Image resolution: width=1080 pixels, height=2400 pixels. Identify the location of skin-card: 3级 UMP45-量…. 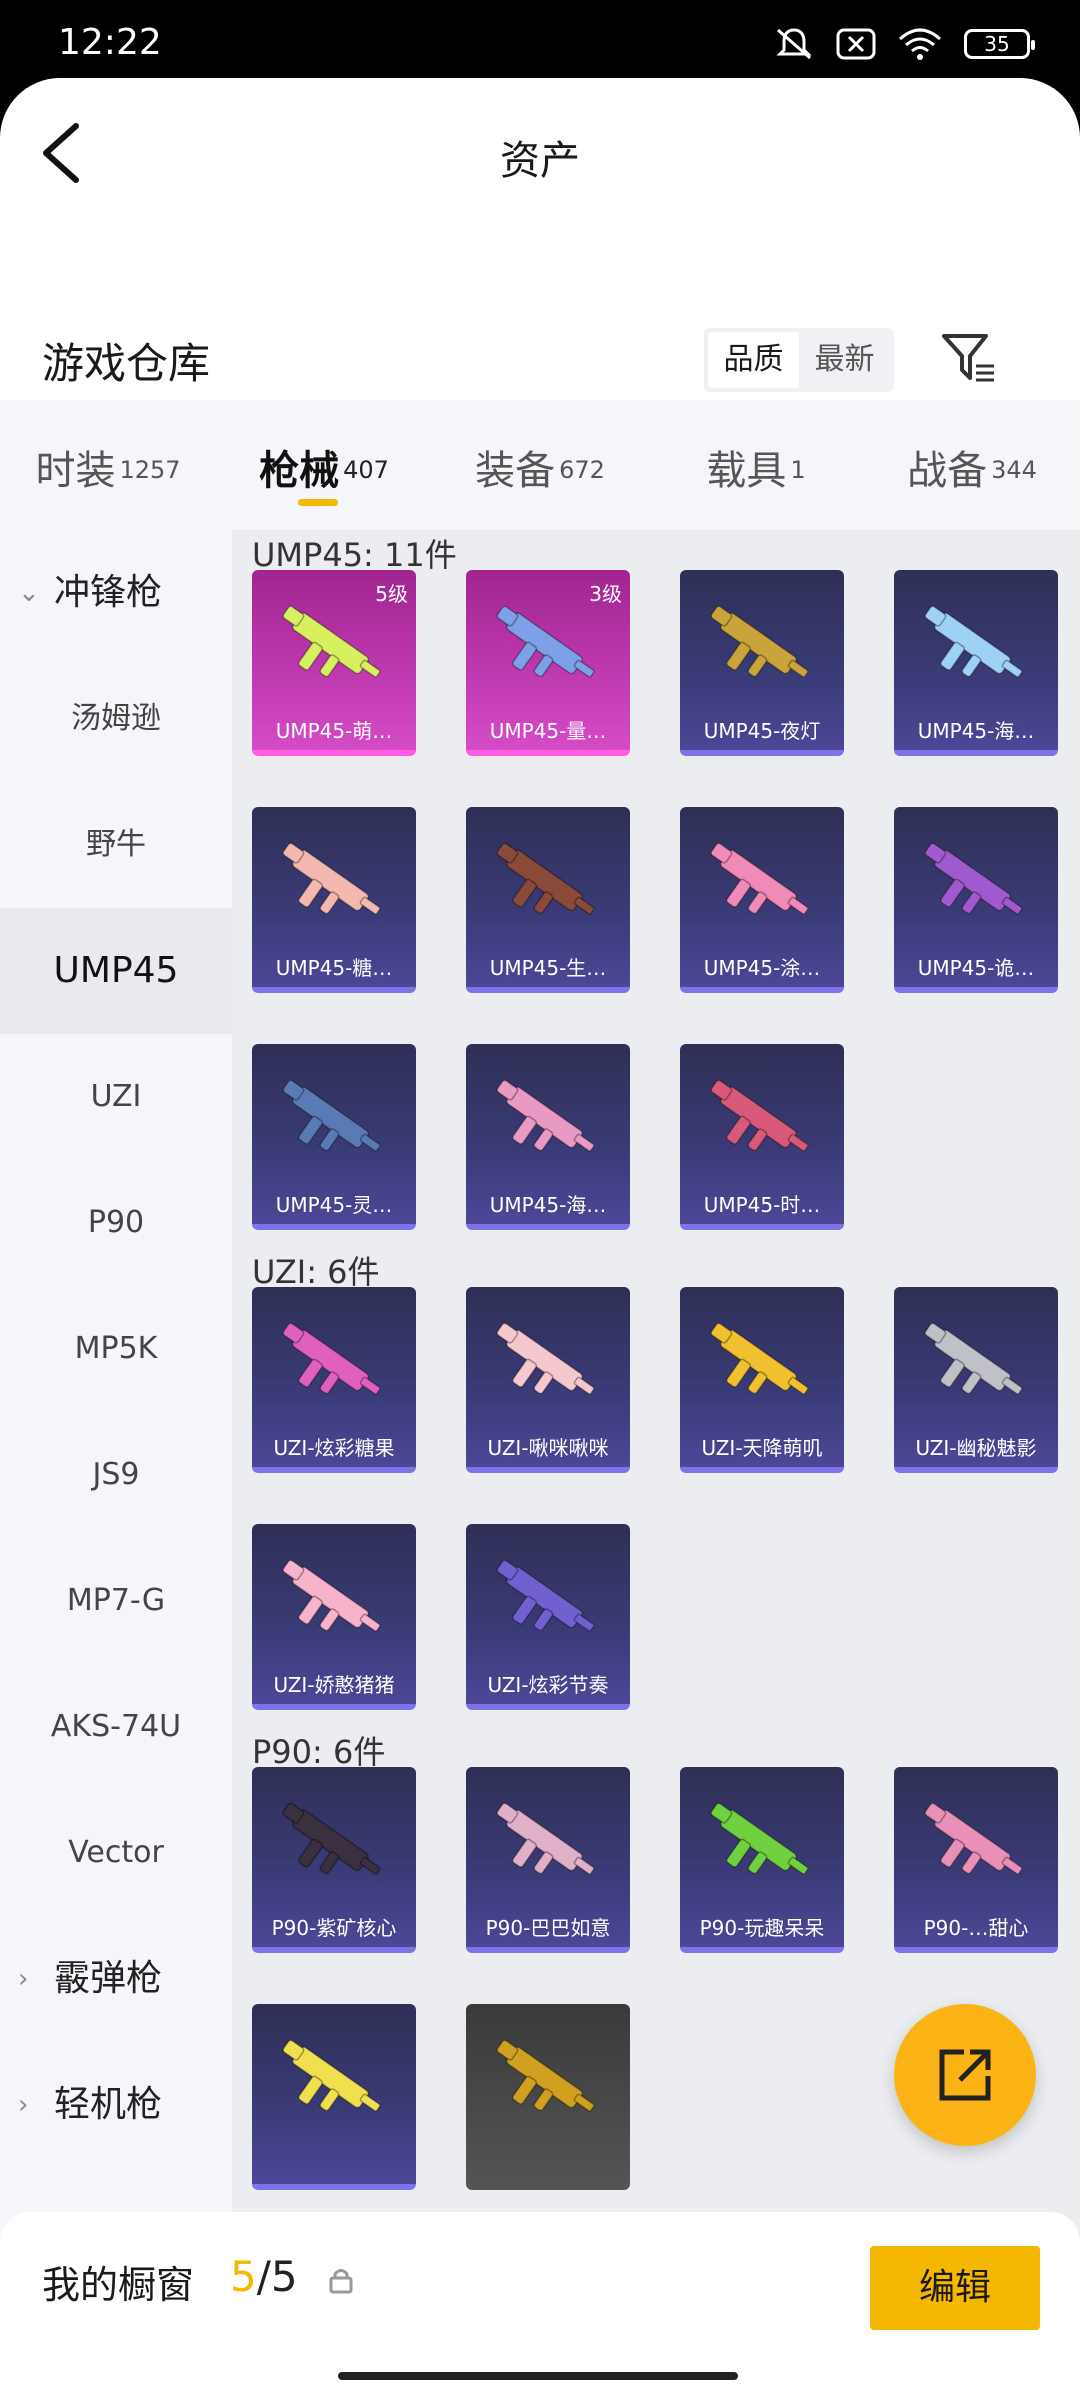
(548, 663).